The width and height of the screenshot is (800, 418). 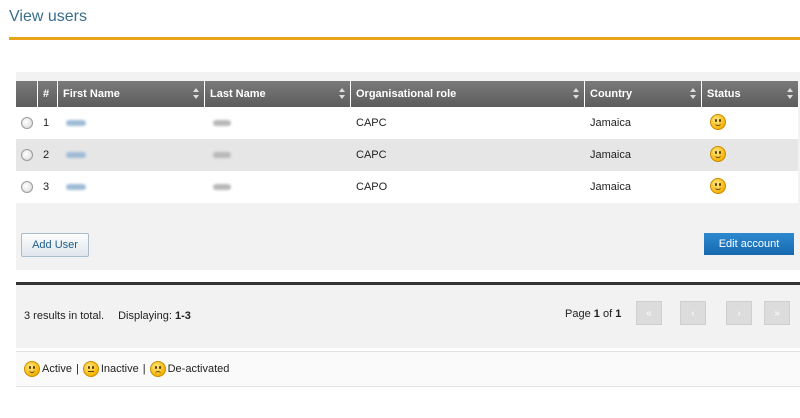 What do you see at coordinates (407, 155) in the screenshot?
I see `table-row: 2 CAPC Jamaica` at bounding box center [407, 155].